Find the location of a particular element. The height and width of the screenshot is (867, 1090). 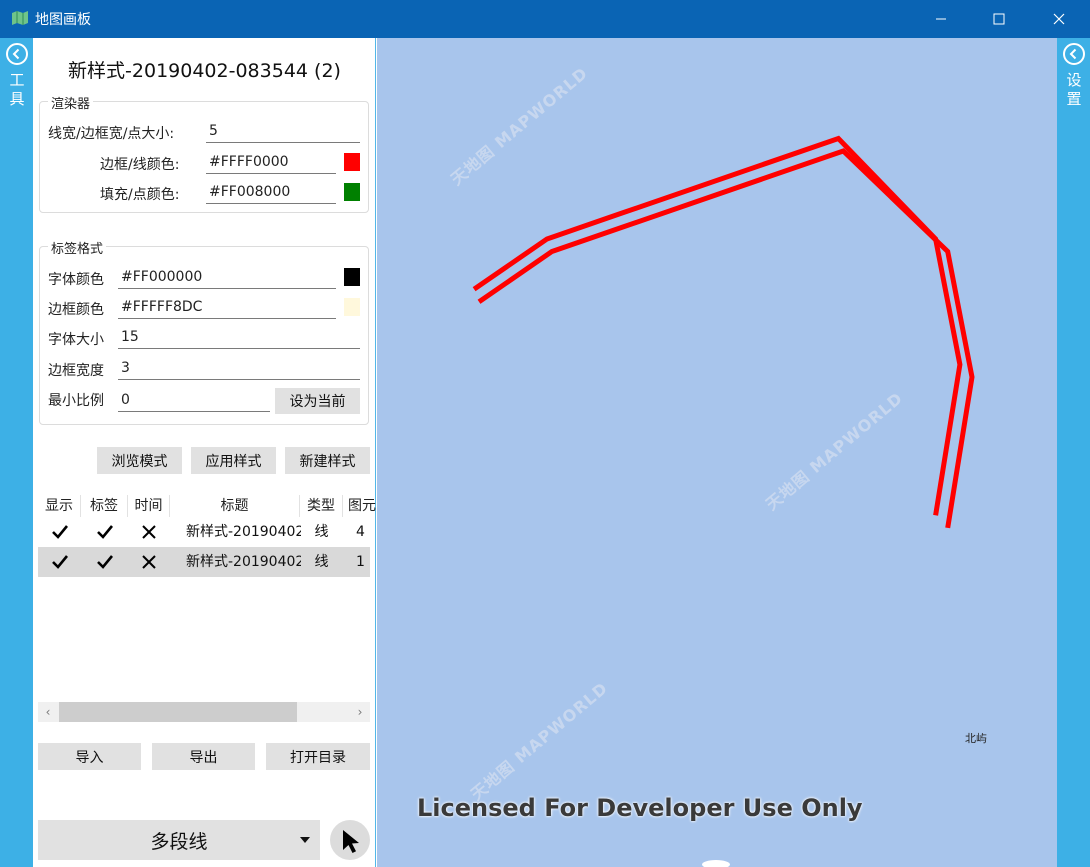

tools-sidebar-toggle: 工具 is located at coordinates (16, 452).